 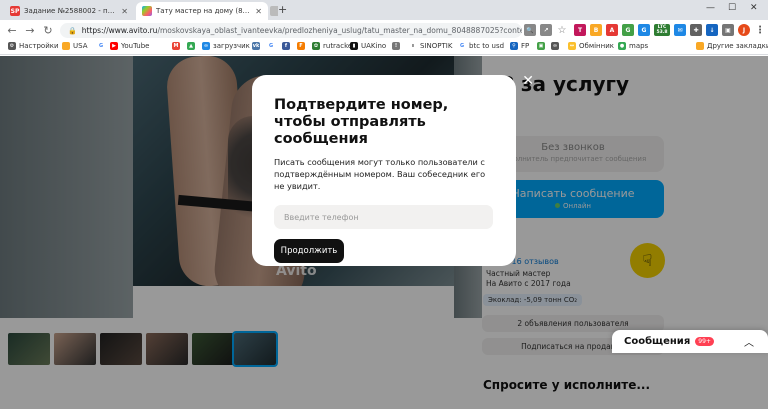 What do you see at coordinates (80, 46) in the screenshot?
I see `bookmark-label: USA` at bounding box center [80, 46].